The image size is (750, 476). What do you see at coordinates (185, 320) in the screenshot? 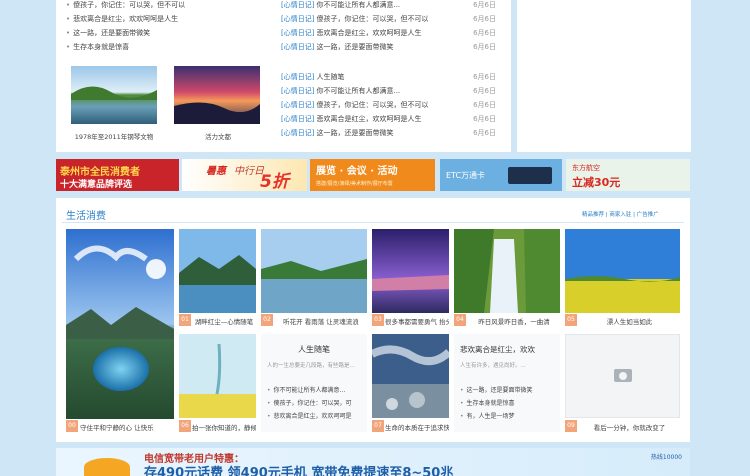
I see `tag-badge: 01` at bounding box center [185, 320].